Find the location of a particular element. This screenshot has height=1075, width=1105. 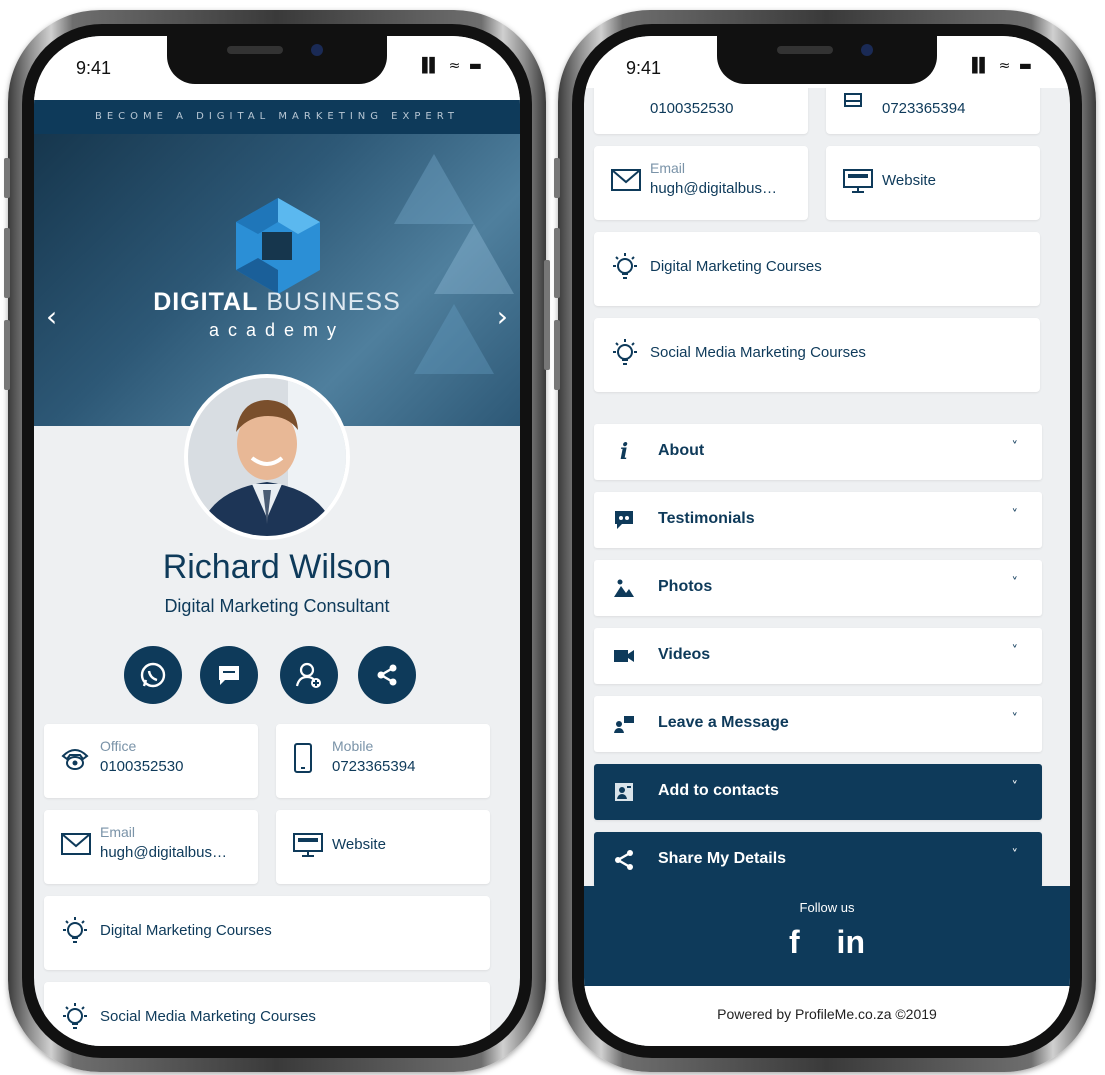

footer: Powered by ProfileMe.co.za ©2019 is located at coordinates (827, 1016).